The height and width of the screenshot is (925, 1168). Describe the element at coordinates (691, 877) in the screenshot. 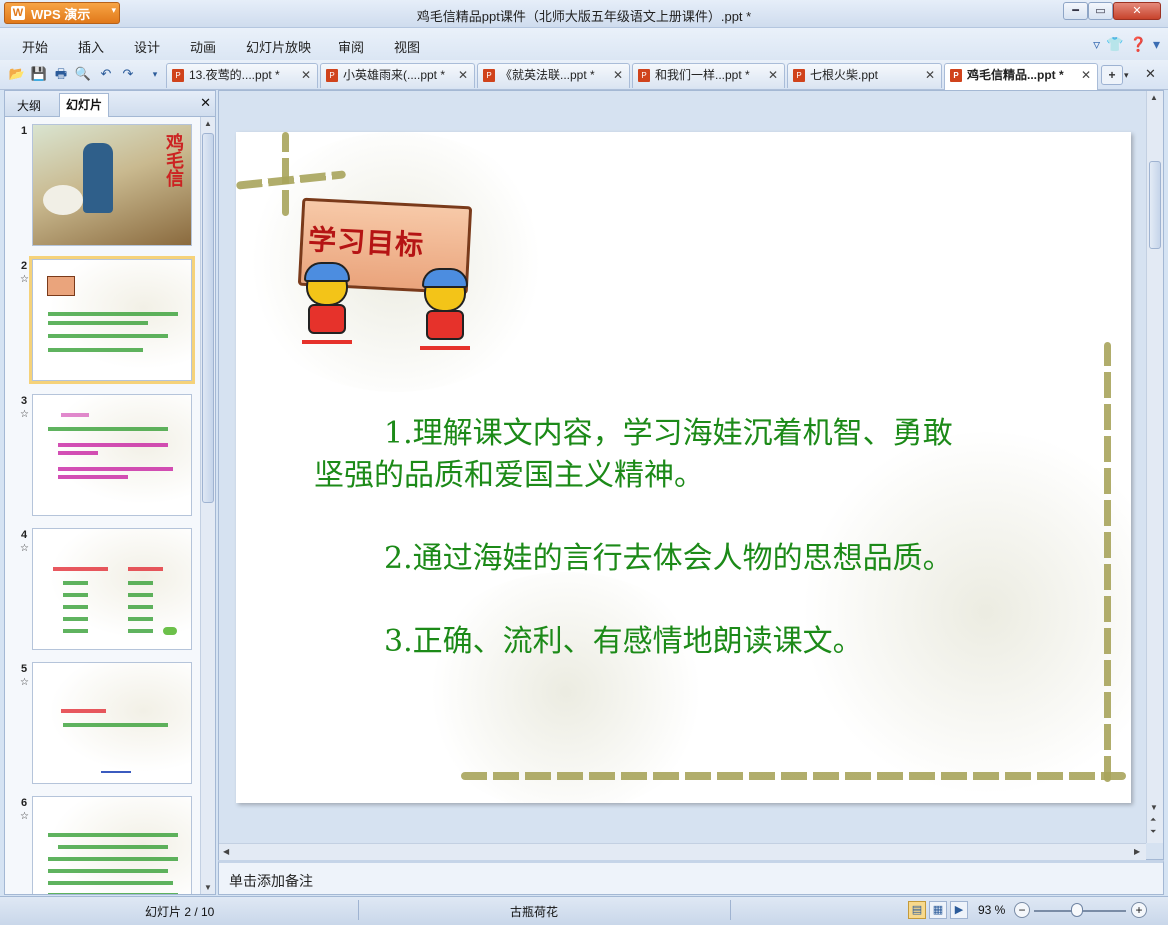

I see `notes-pane: 单击添加备注` at that location.